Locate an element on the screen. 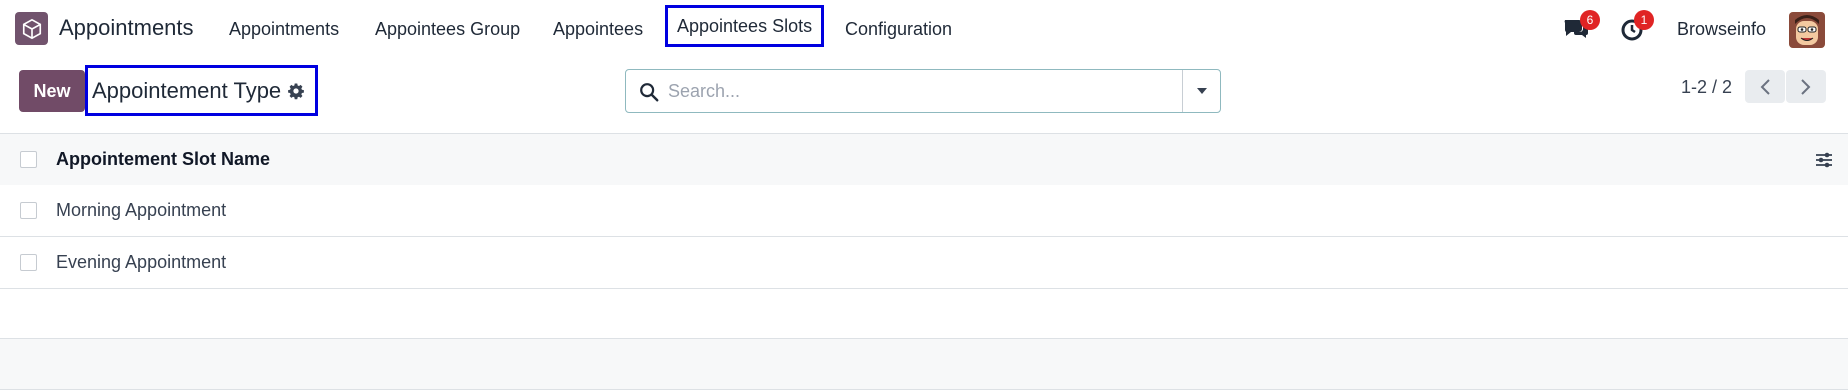 The height and width of the screenshot is (390, 1848). menu-appointees: Appointees is located at coordinates (598, 29).